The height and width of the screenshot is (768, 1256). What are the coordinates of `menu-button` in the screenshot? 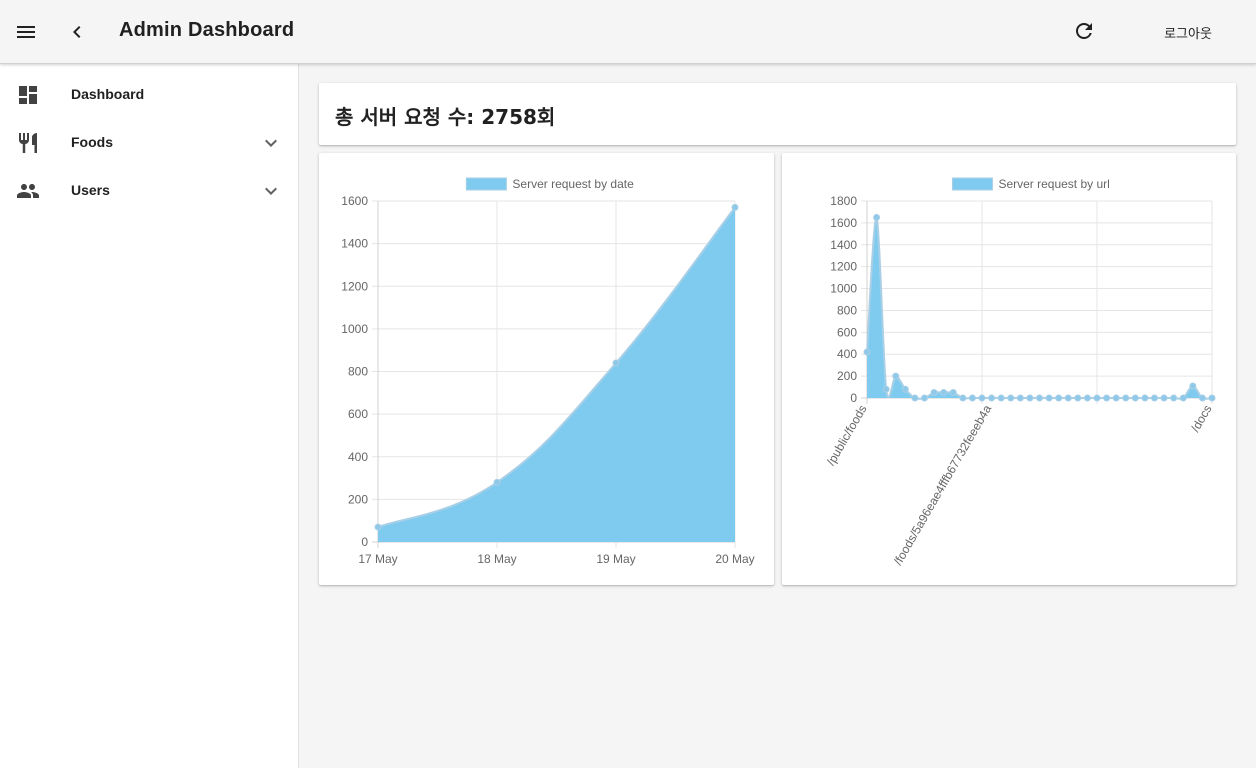 It's located at (26, 32).